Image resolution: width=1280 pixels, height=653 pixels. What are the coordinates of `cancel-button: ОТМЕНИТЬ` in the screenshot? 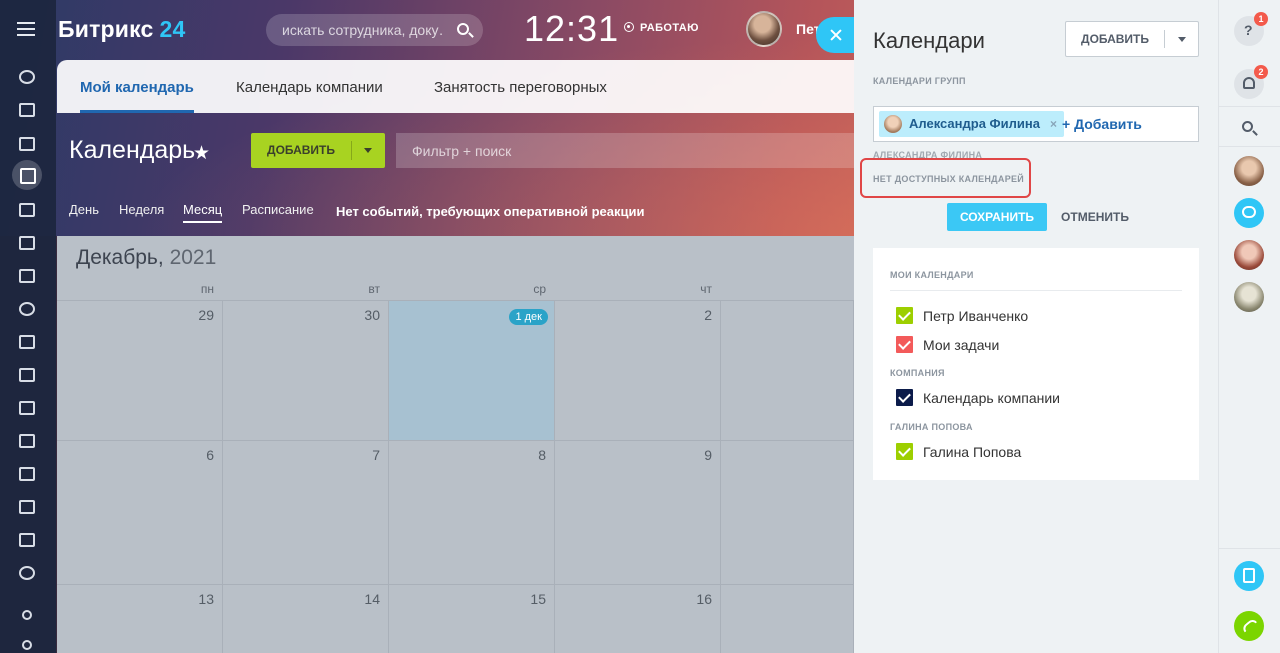 It's located at (1095, 217).